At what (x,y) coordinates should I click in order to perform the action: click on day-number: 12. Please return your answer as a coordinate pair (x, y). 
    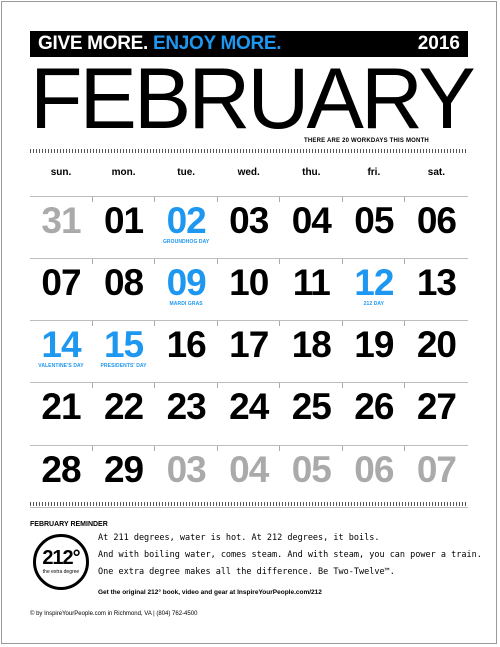
    Looking at the image, I should click on (374, 282).